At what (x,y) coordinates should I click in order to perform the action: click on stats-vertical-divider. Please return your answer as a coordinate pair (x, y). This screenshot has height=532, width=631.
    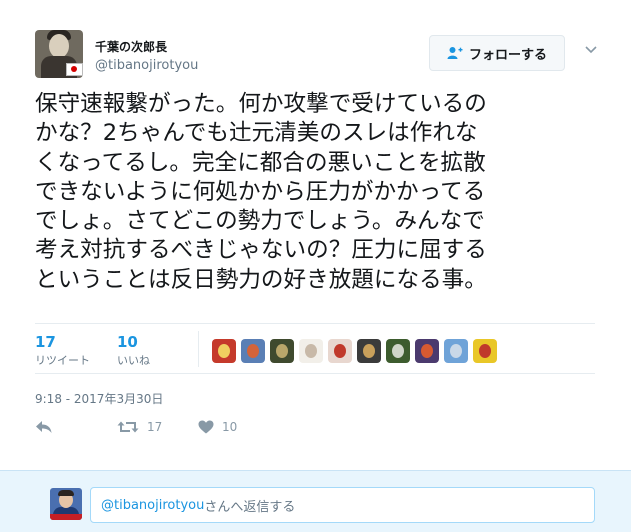
    Looking at the image, I should click on (198, 349).